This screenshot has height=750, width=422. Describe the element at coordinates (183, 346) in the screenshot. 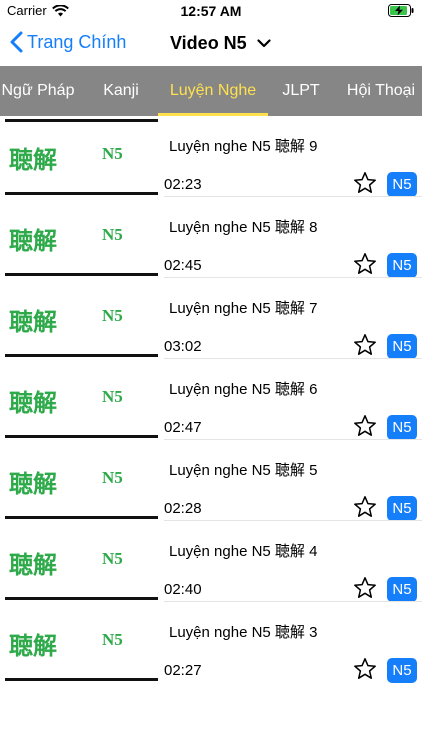

I see `video-duration: 03:02` at that location.